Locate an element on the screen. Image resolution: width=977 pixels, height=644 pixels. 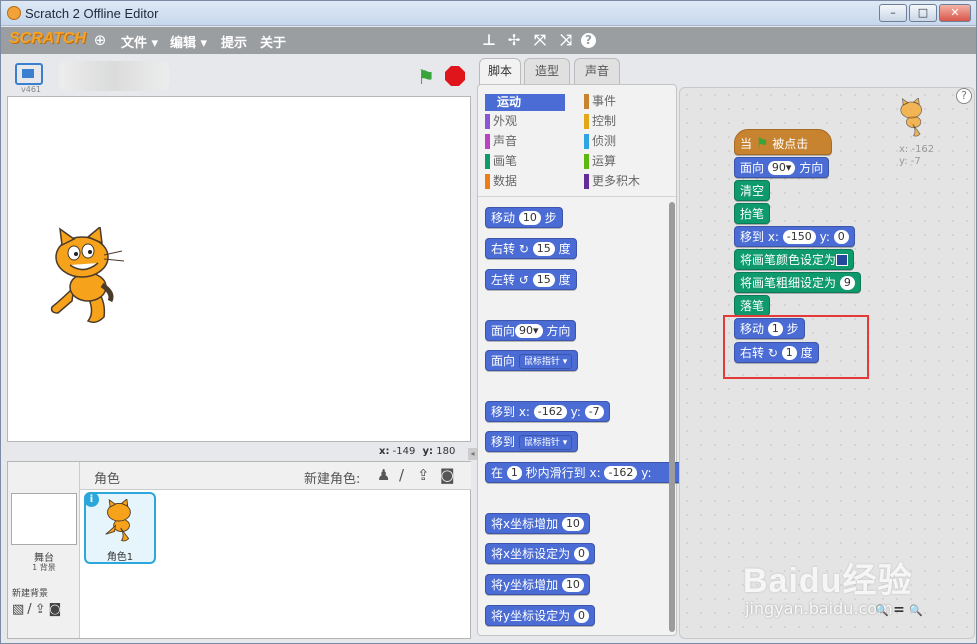
upload-icon: ⇪ is located at coordinates (42, 609).